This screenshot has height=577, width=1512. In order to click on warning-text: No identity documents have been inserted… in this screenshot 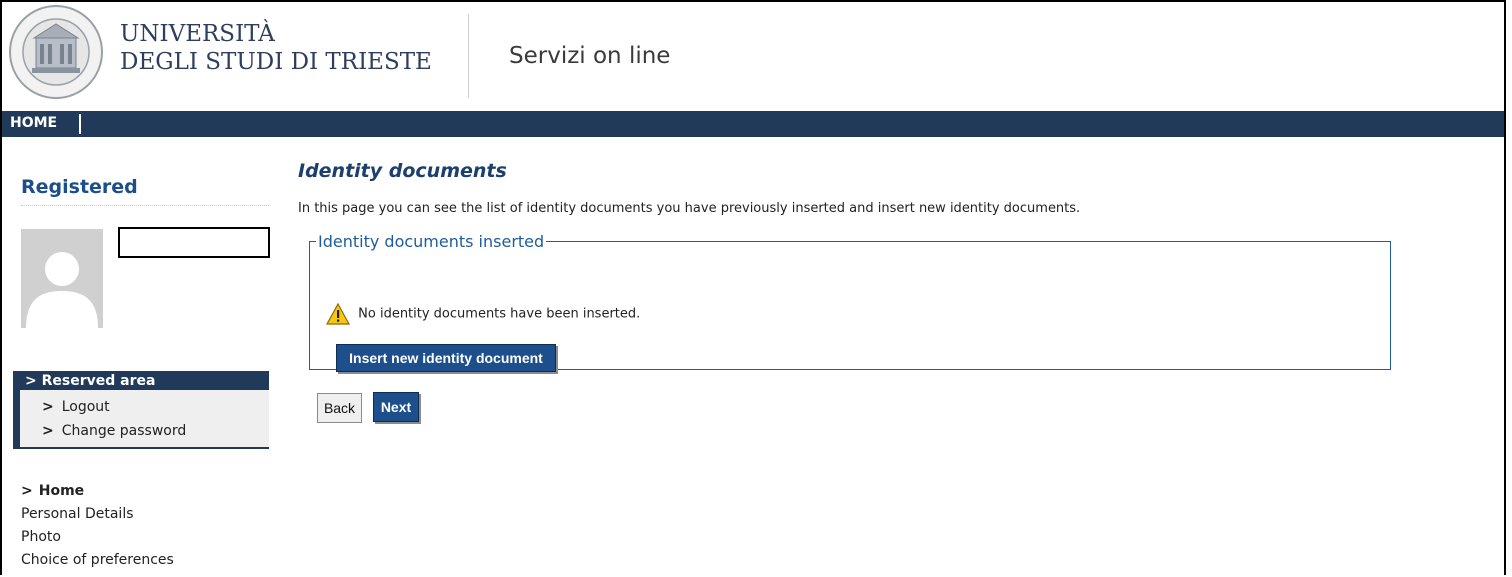, I will do `click(499, 314)`.